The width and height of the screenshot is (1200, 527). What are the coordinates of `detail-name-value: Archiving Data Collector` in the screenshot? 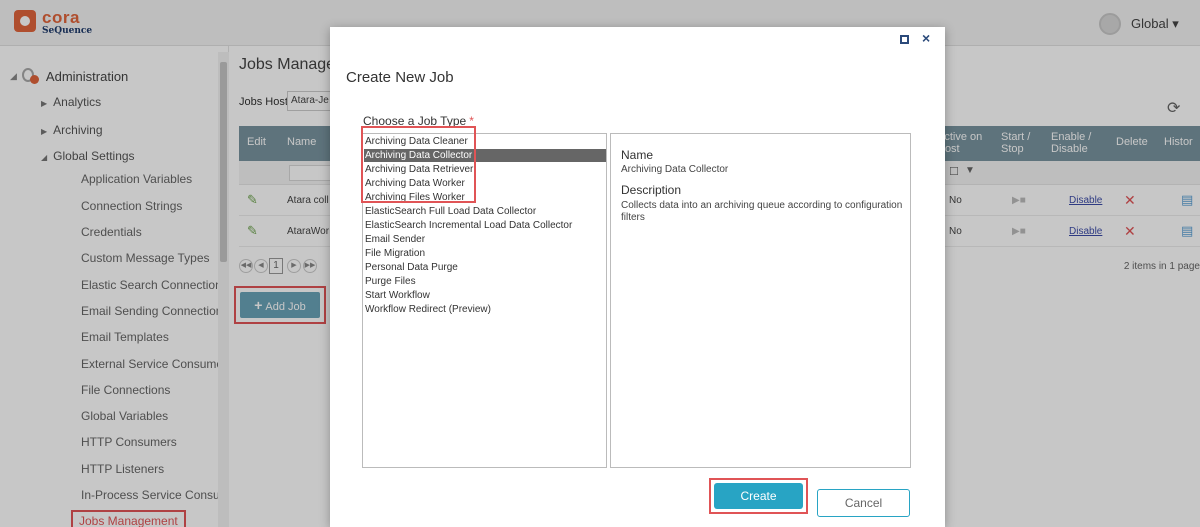 It's located at (675, 169).